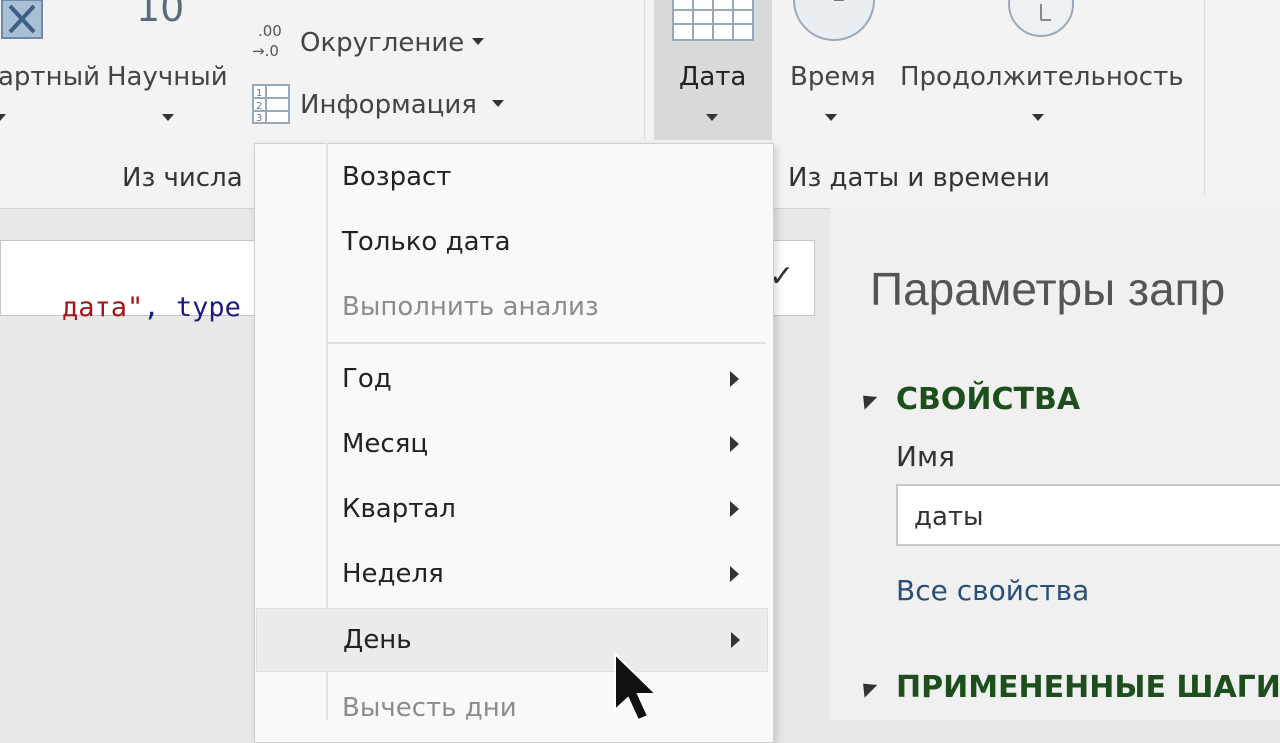 The width and height of the screenshot is (1280, 743). What do you see at coordinates (393, 574) in the screenshot?
I see `menu-item-label: Неделя` at bounding box center [393, 574].